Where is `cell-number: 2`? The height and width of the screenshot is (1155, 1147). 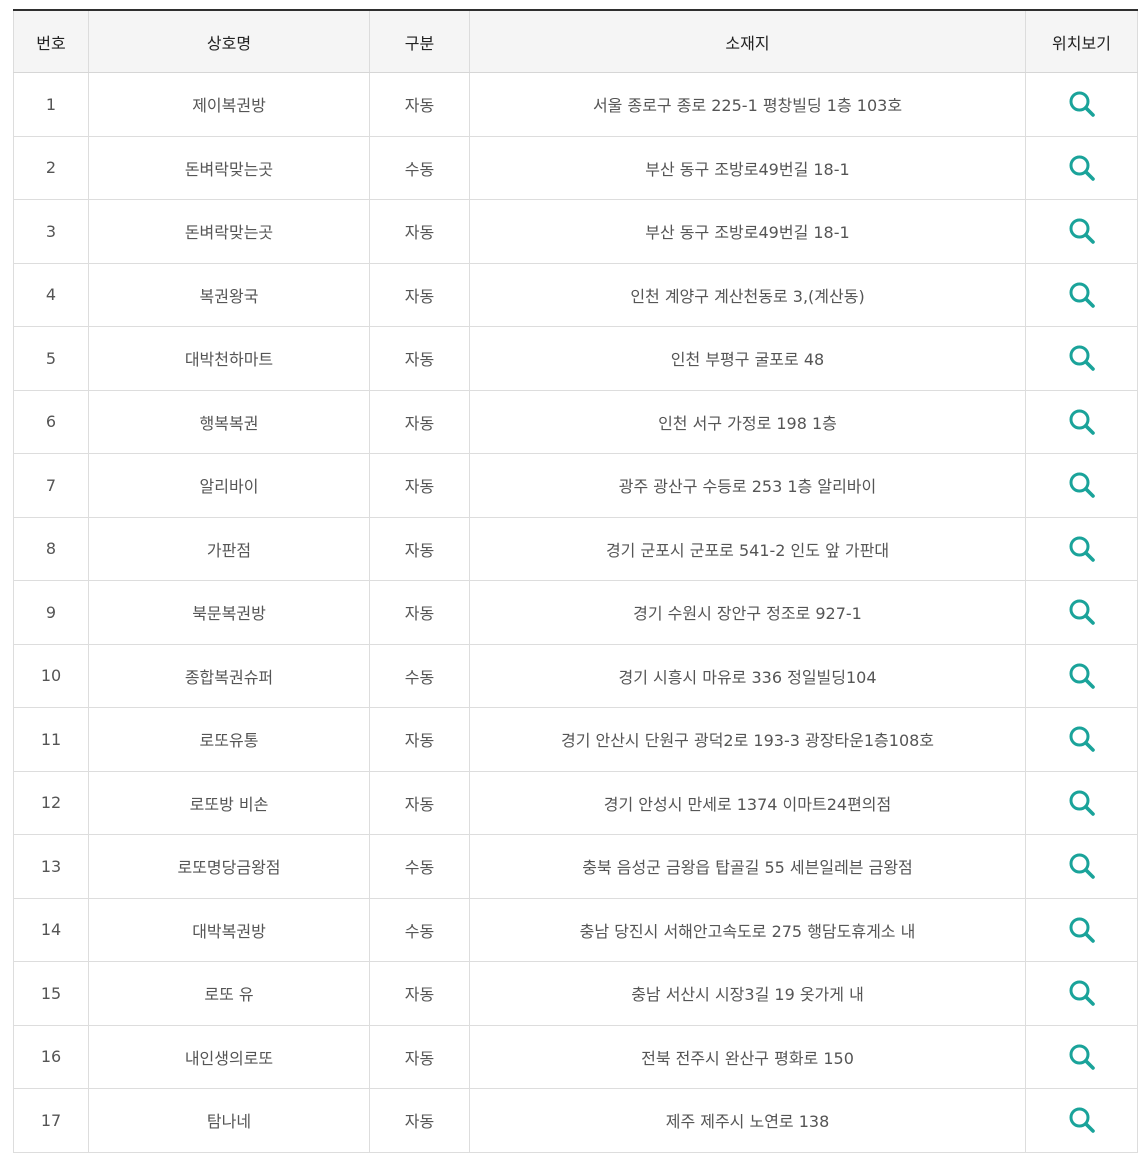 cell-number: 2 is located at coordinates (51, 168).